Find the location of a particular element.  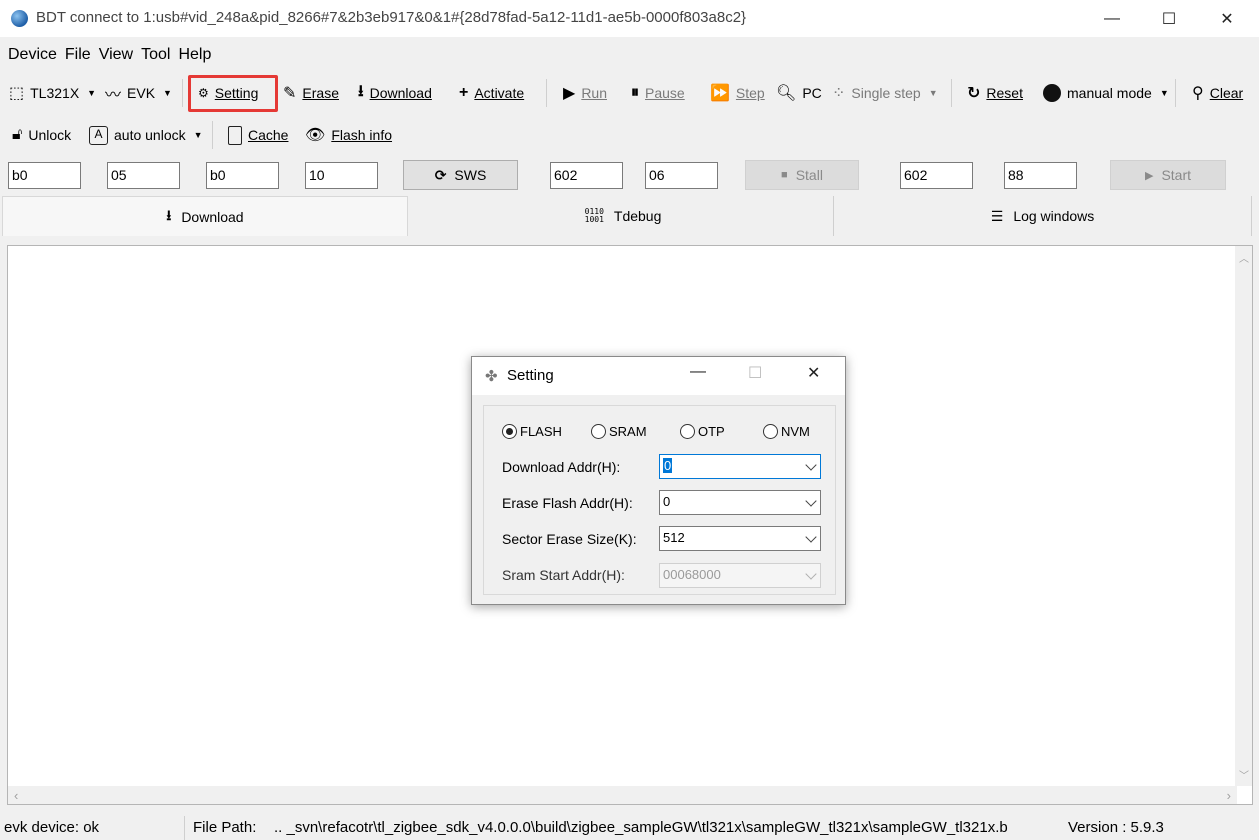

broom-icon: ⚲ is located at coordinates (1198, 93).